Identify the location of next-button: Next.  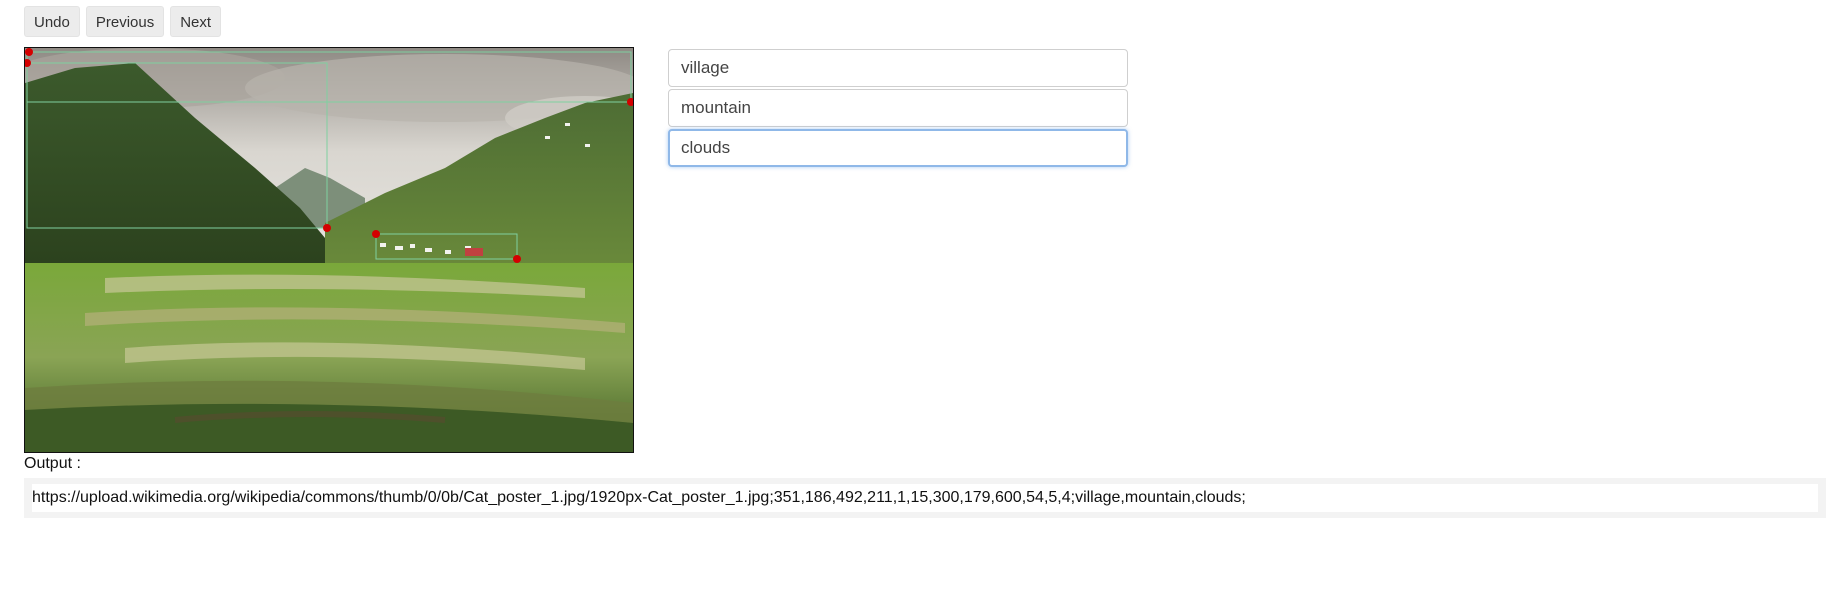
(196, 21).